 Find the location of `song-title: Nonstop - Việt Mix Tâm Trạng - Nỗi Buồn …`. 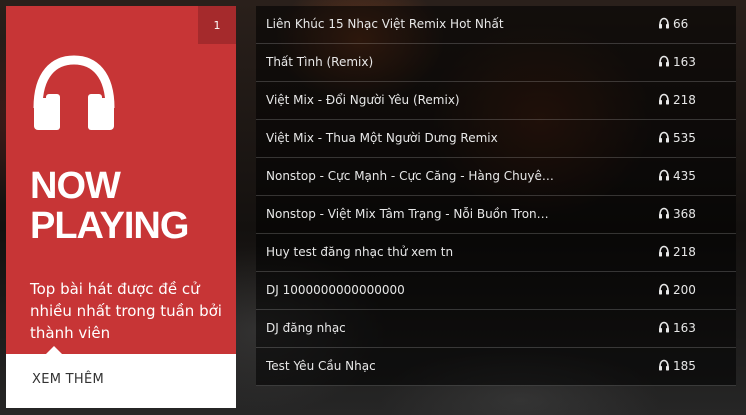

song-title: Nonstop - Việt Mix Tâm Trạng - Nỗi Buồn … is located at coordinates (411, 214).